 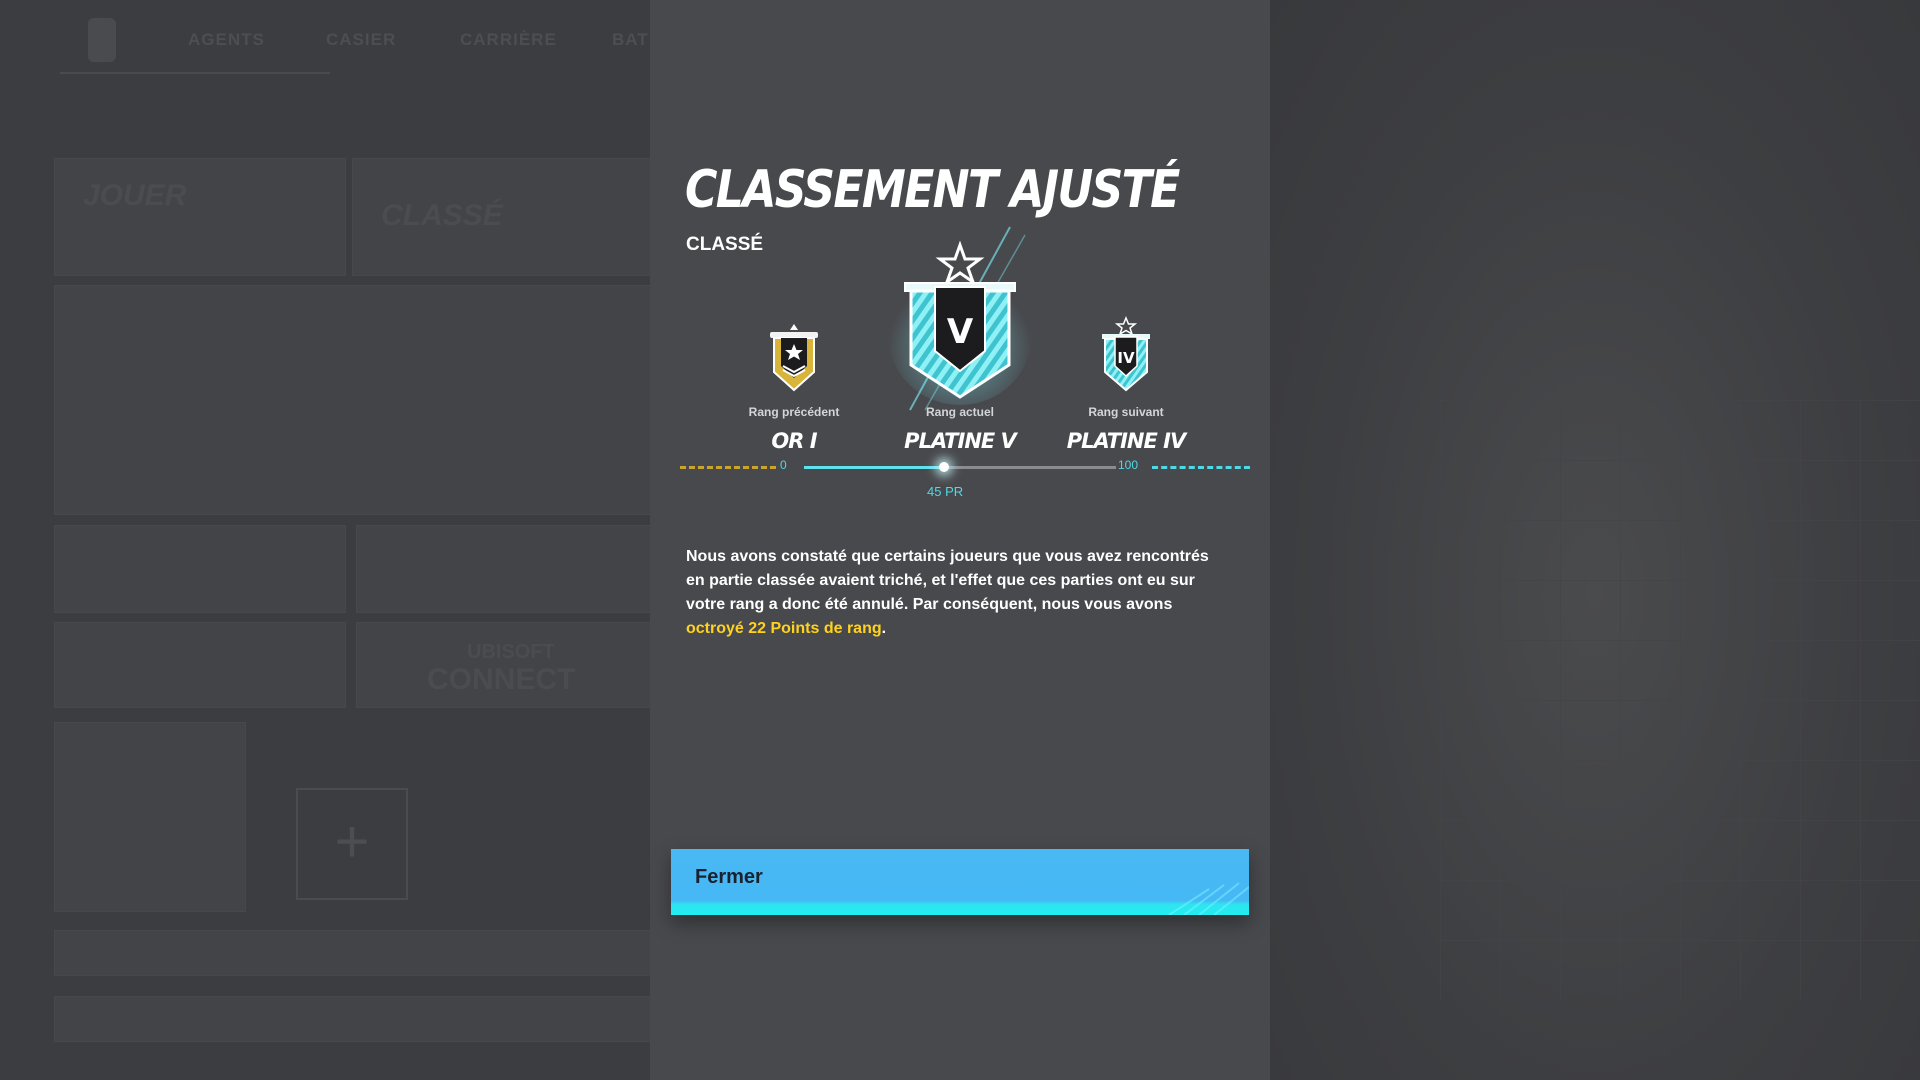 What do you see at coordinates (1201, 467) in the screenshot?
I see `progress-next-dashes` at bounding box center [1201, 467].